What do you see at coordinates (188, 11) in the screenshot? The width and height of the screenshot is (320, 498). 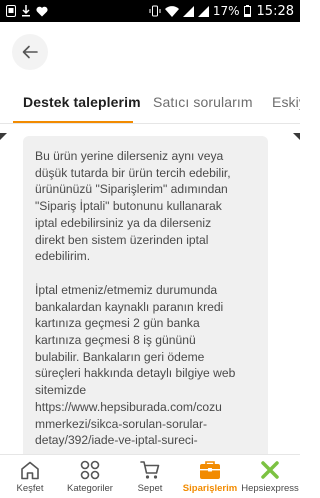 I see `signal-icon` at bounding box center [188, 11].